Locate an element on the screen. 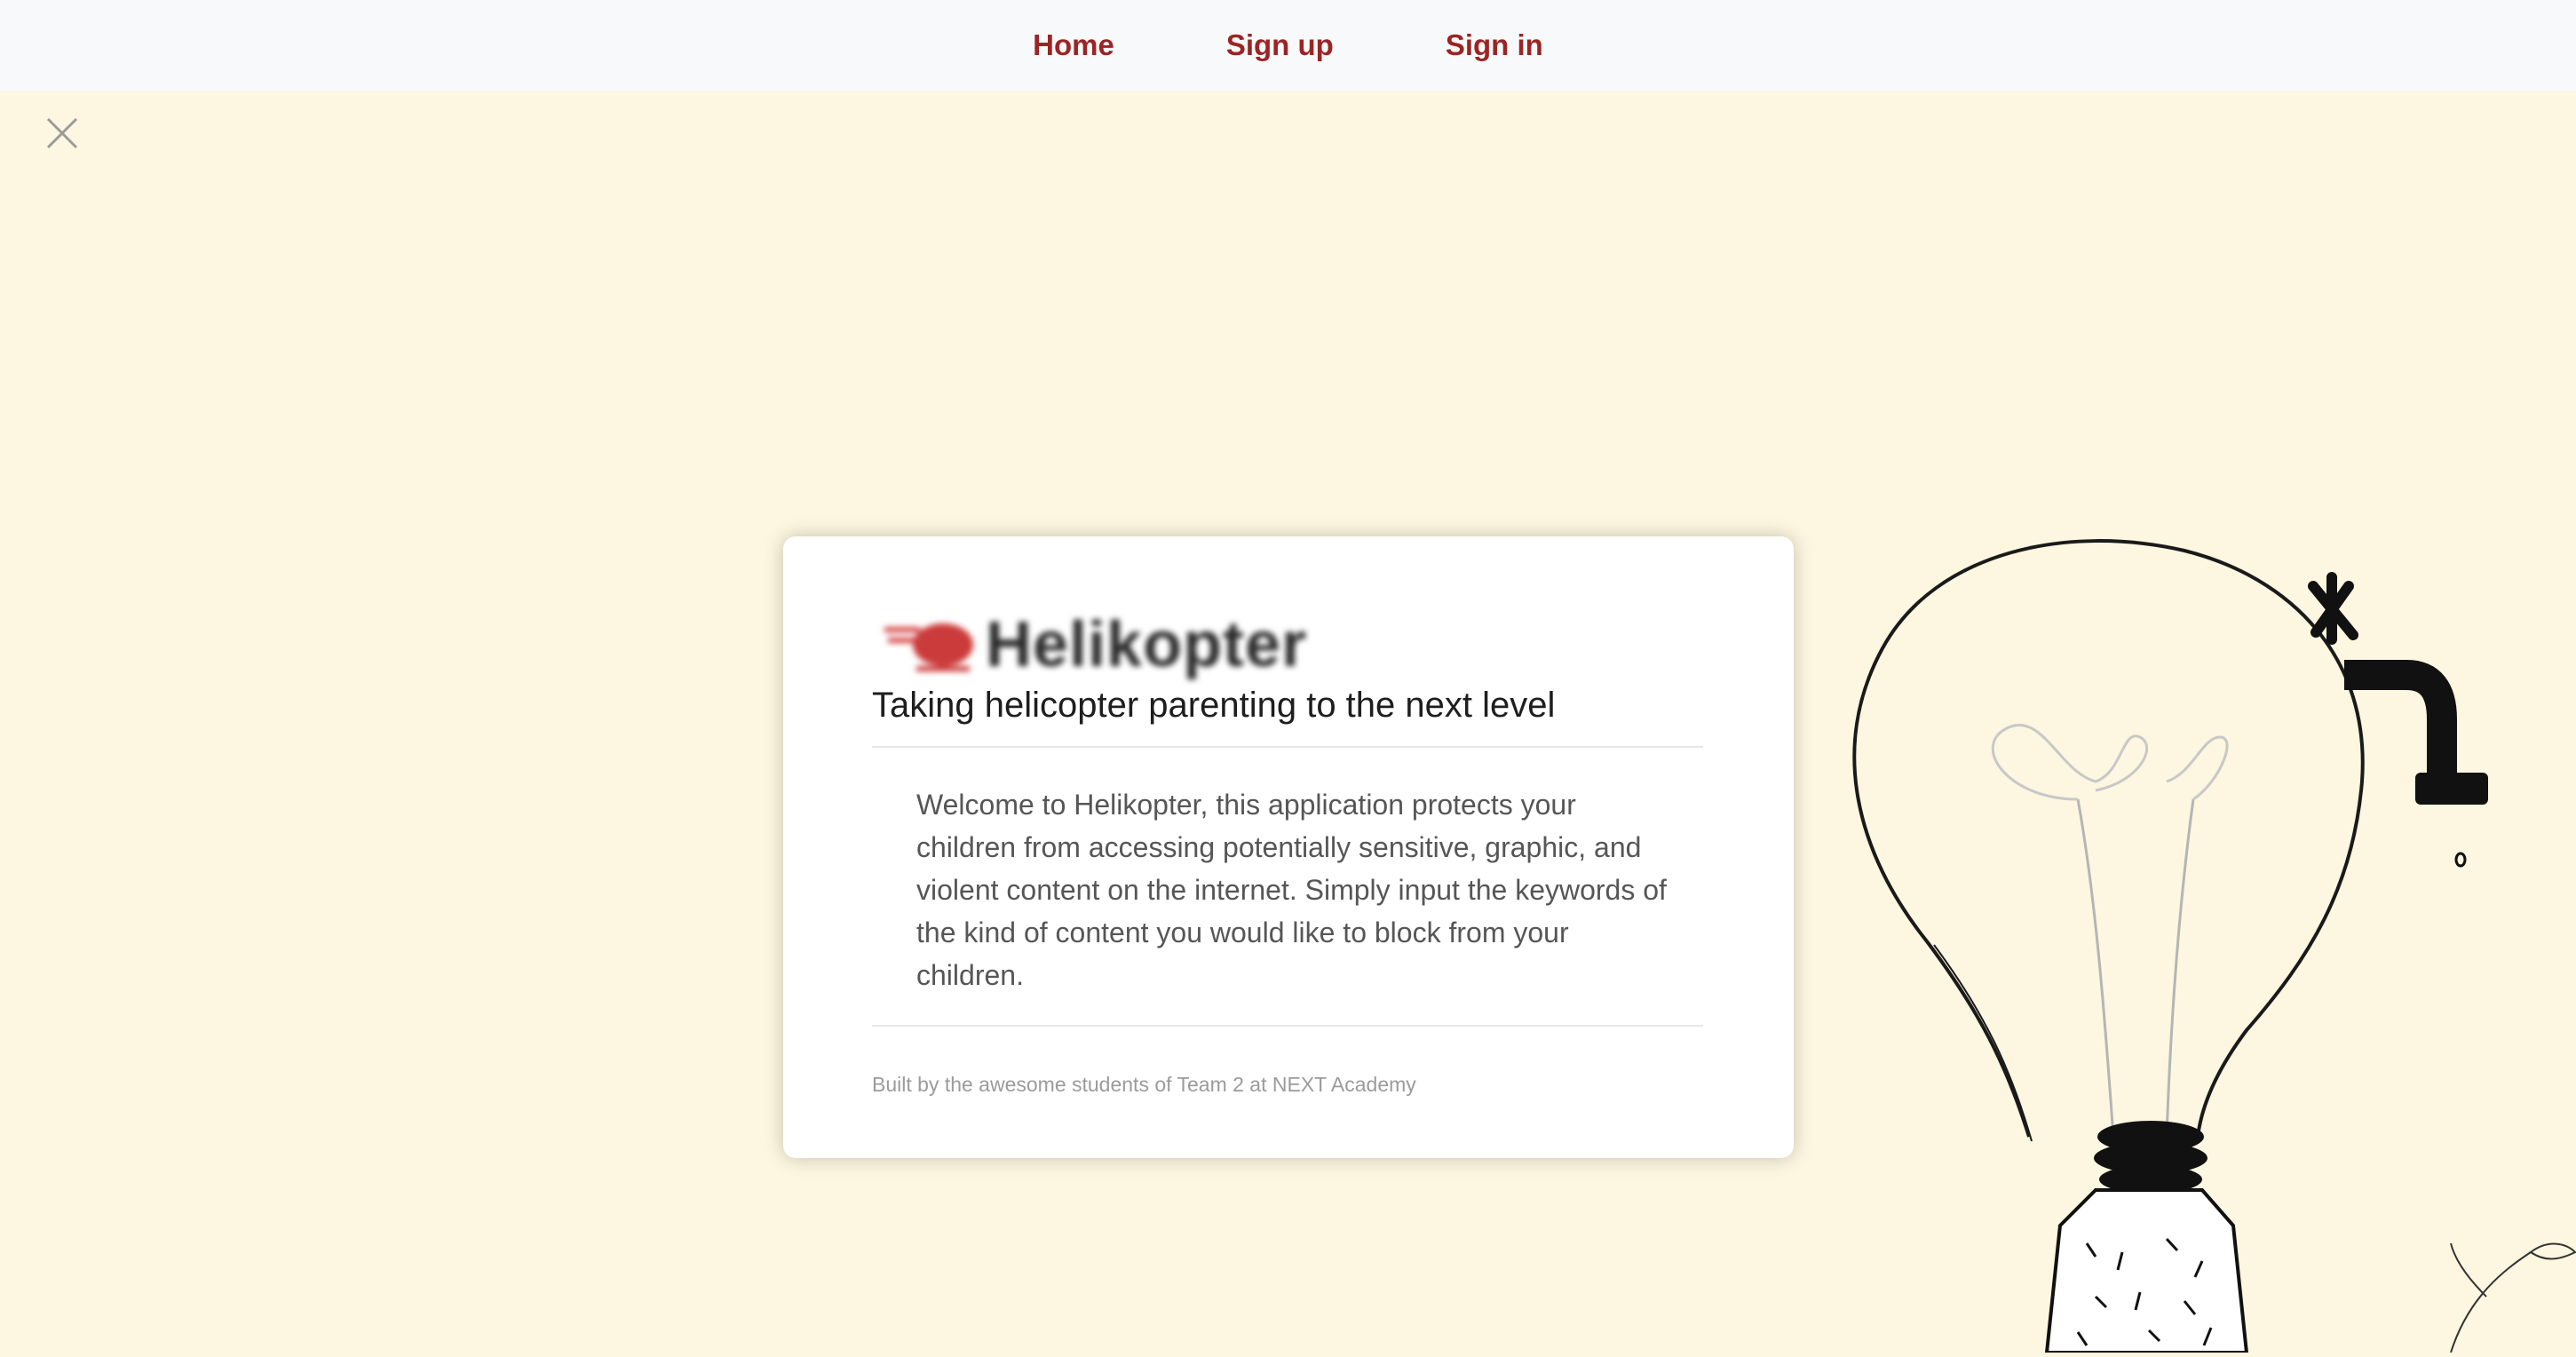 The image size is (2576, 1357). close-icon is located at coordinates (63, 133).